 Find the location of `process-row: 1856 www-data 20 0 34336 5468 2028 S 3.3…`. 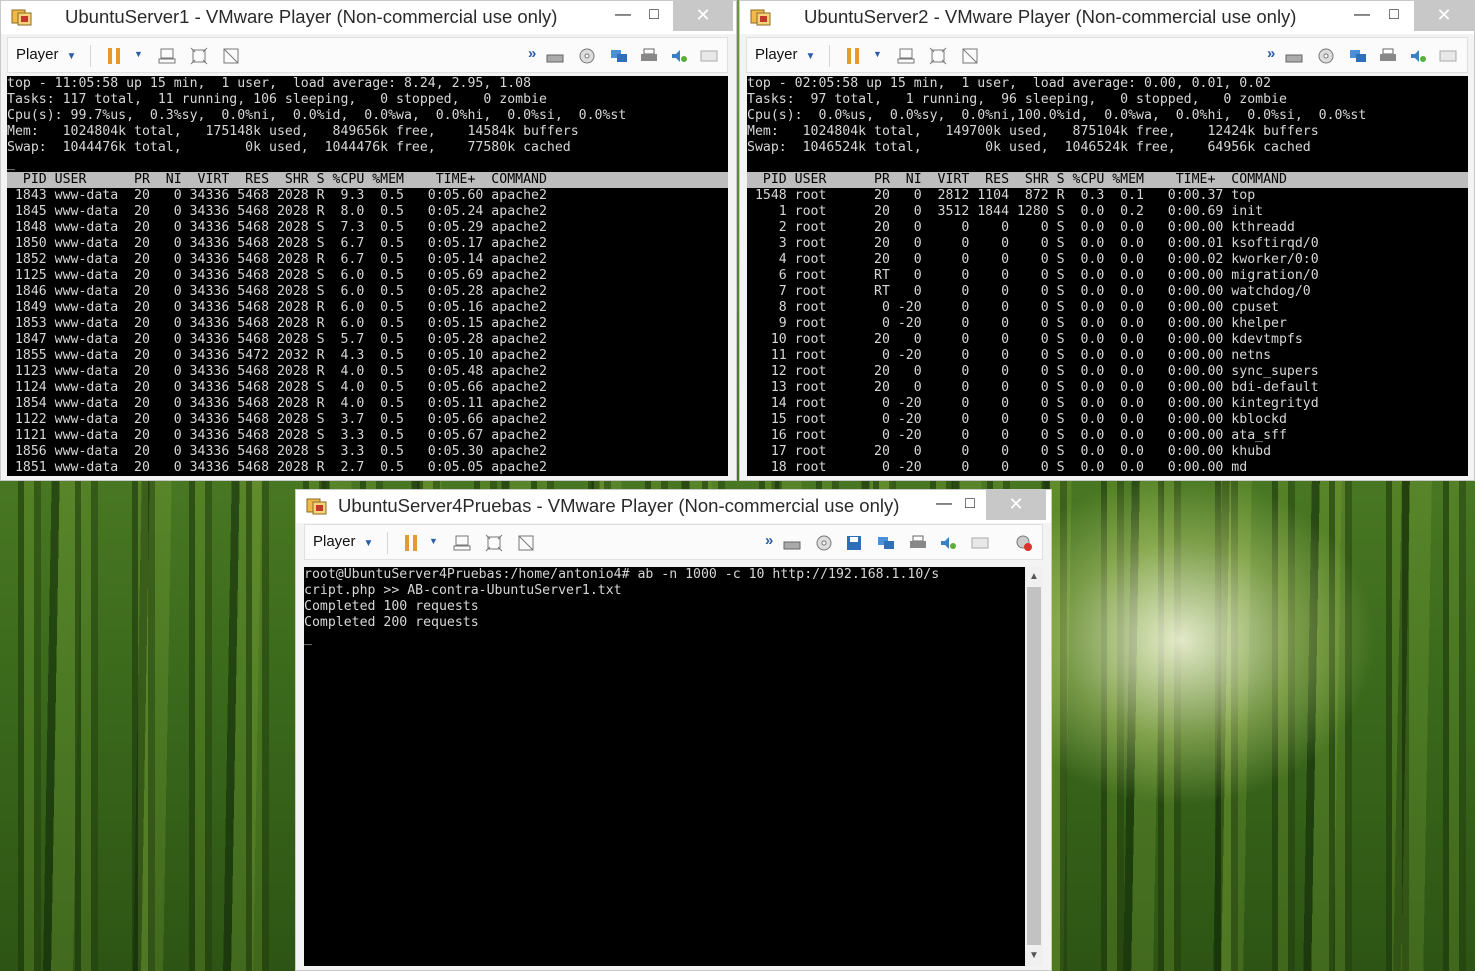

process-row: 1856 www-data 20 0 34336 5468 2028 S 3.3… is located at coordinates (277, 451).